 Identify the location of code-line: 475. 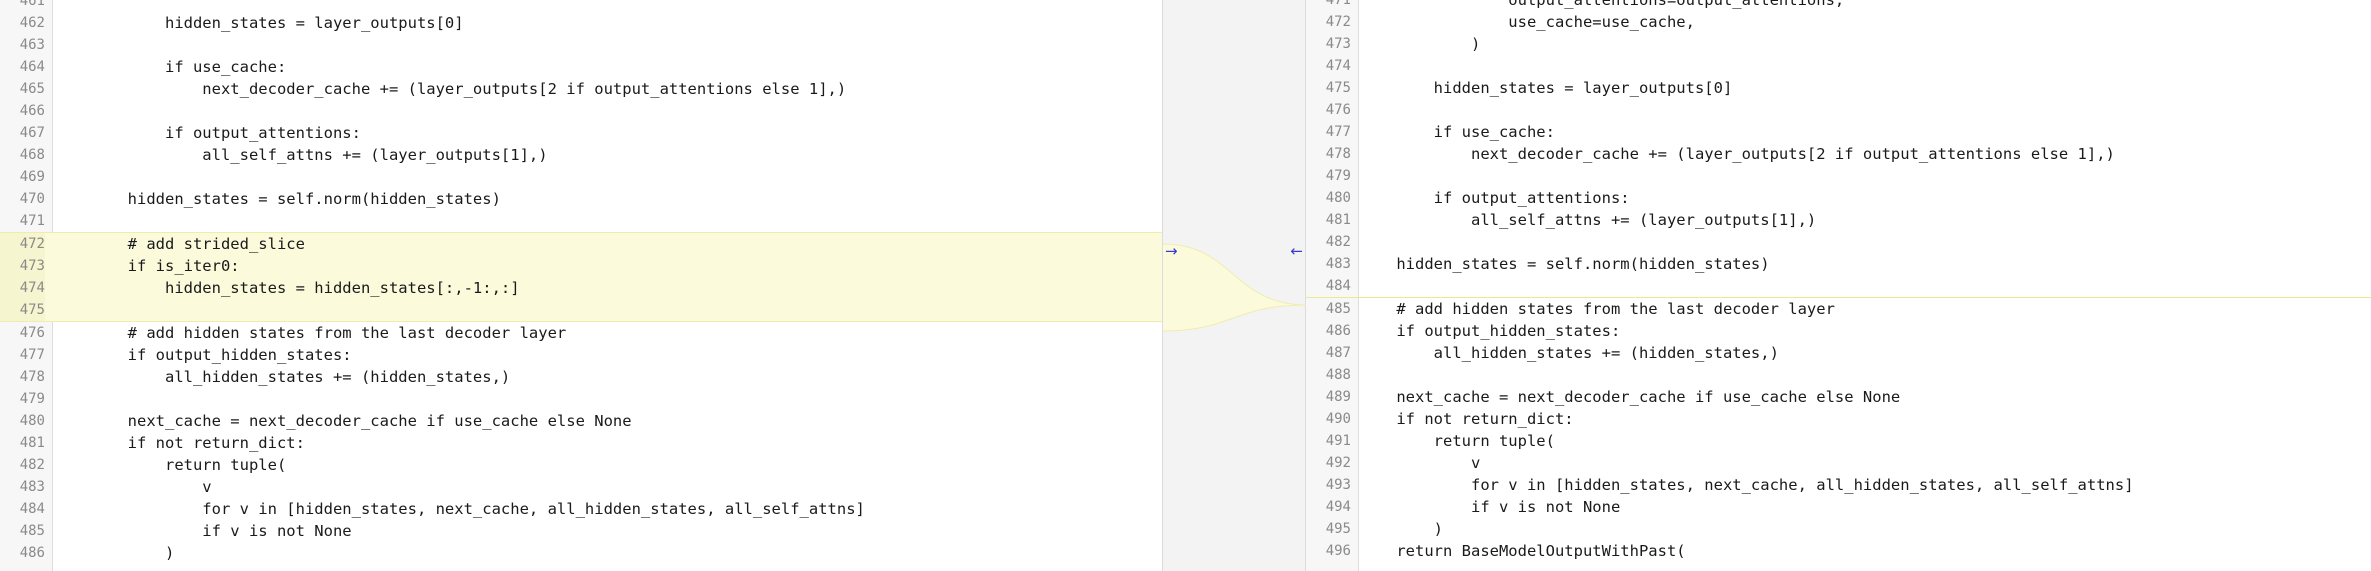
(581, 310).